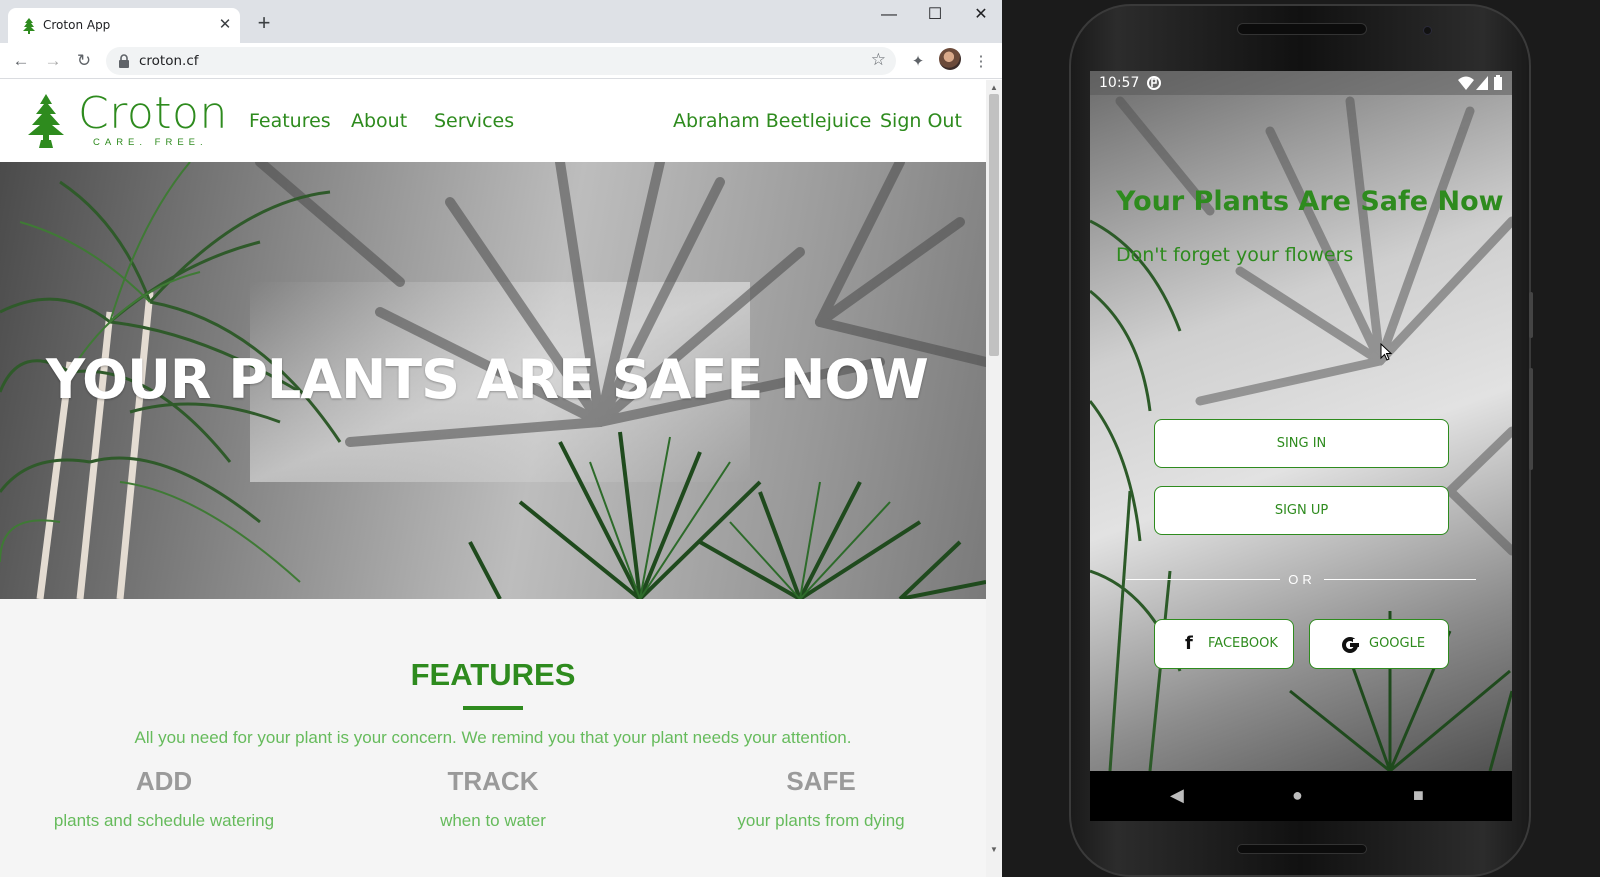 The height and width of the screenshot is (877, 1600). What do you see at coordinates (264, 24) in the screenshot?
I see `new-tab-icon: +` at bounding box center [264, 24].